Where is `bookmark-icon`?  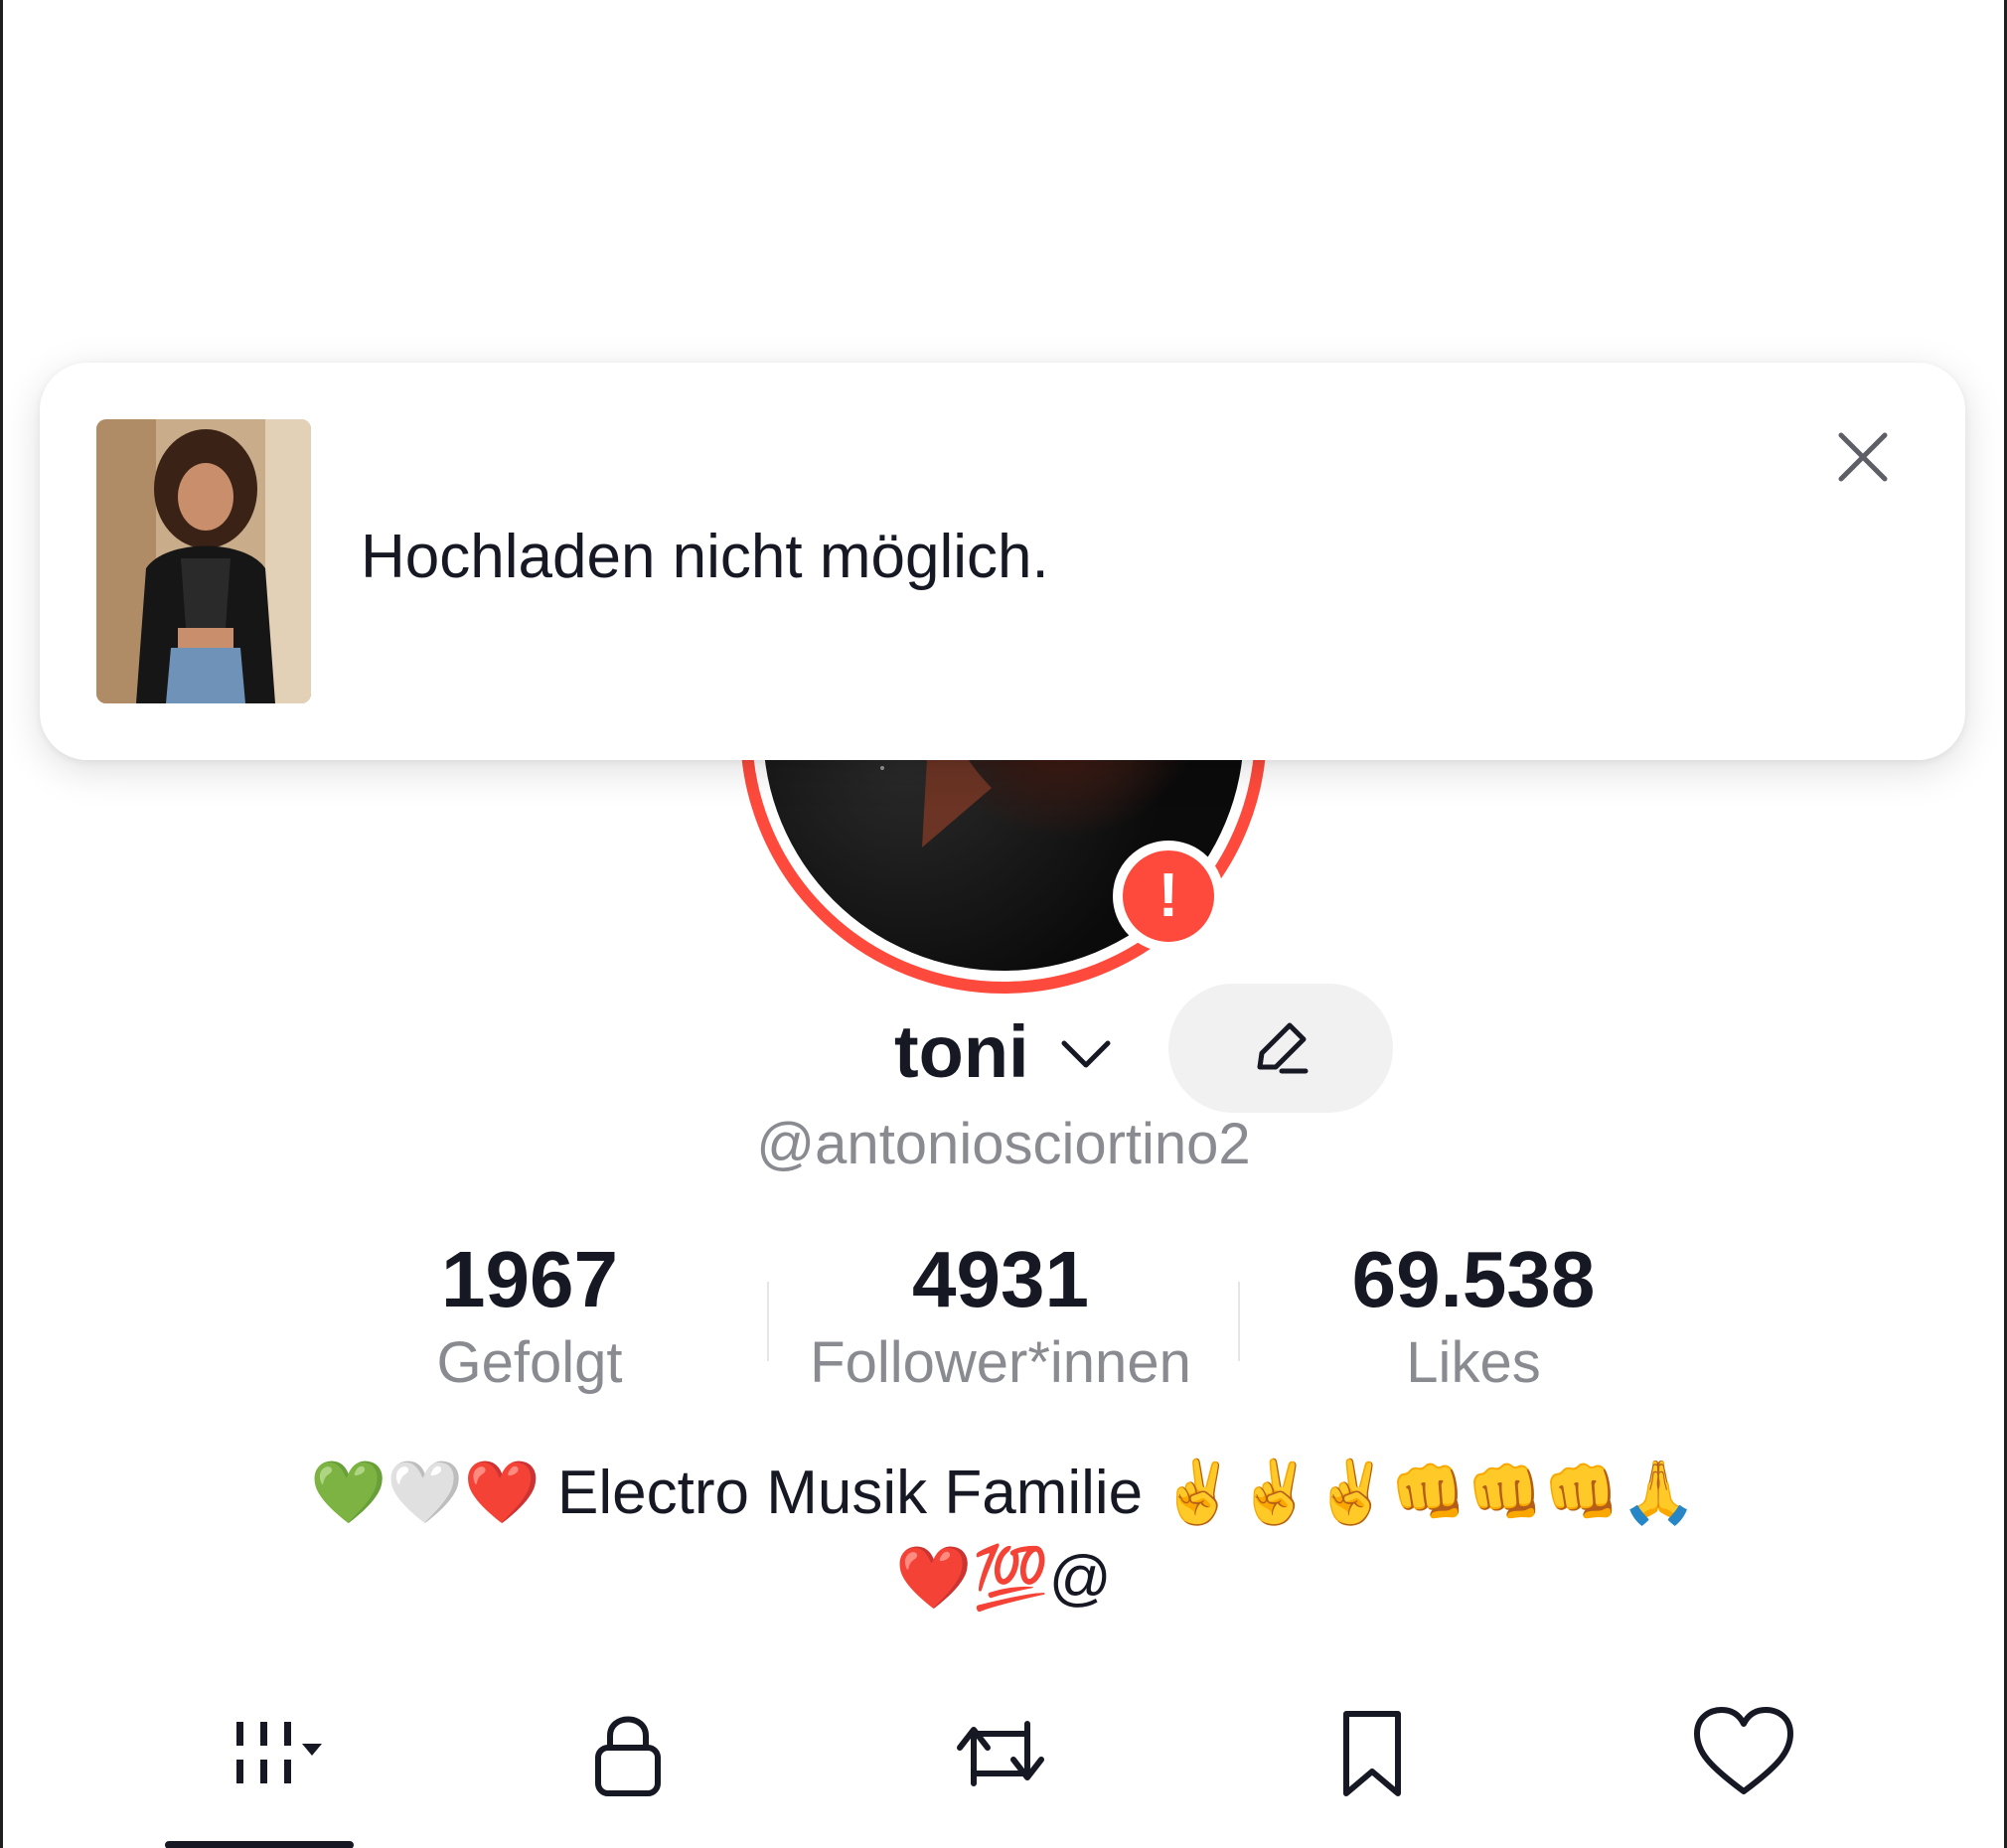 bookmark-icon is located at coordinates (1372, 1753).